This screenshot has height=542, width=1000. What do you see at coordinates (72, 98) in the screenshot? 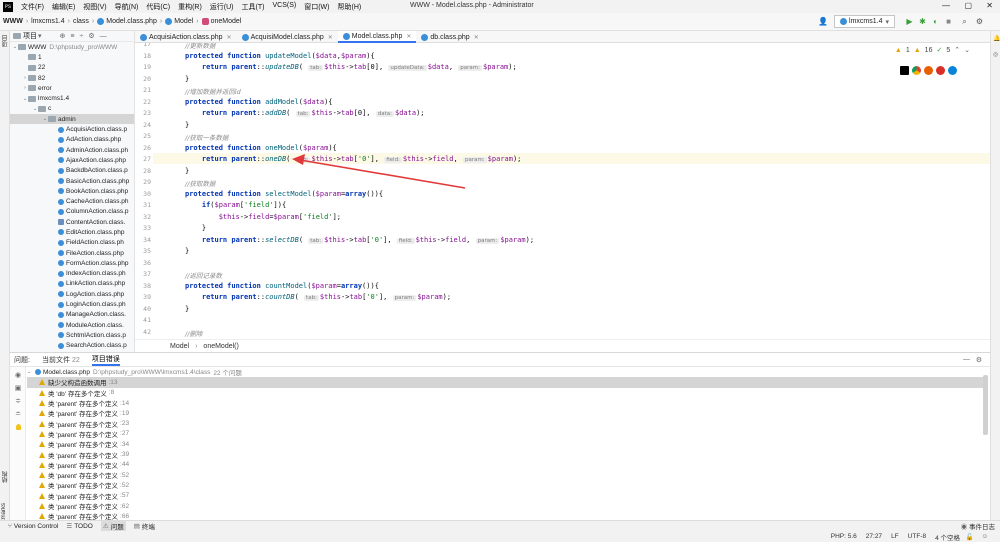
I see `tree-folder: ⌄ lmxcms1.4` at bounding box center [72, 98].